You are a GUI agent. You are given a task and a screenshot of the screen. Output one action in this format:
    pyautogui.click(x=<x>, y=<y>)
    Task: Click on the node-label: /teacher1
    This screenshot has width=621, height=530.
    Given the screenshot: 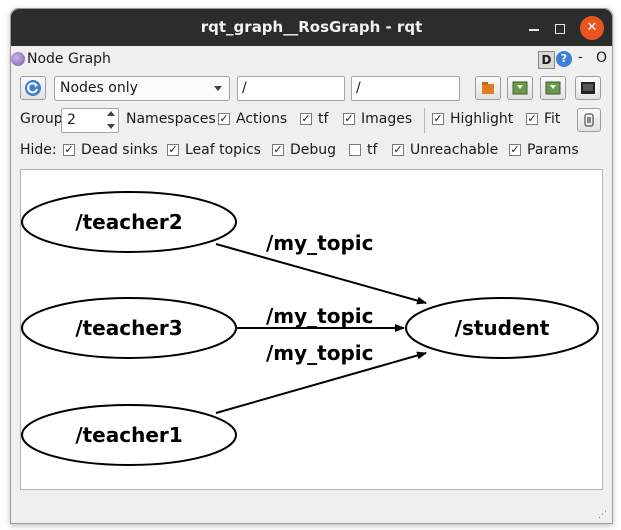 What is the action you would take?
    pyautogui.click(x=128, y=435)
    